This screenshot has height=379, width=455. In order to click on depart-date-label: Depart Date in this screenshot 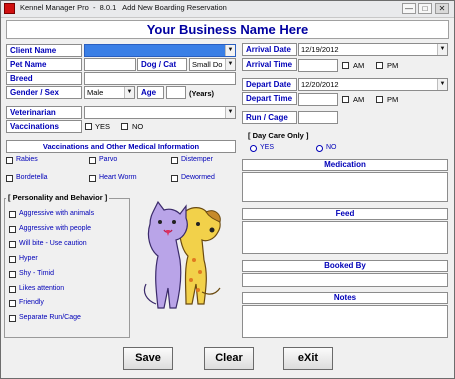, I will do `click(268, 84)`.